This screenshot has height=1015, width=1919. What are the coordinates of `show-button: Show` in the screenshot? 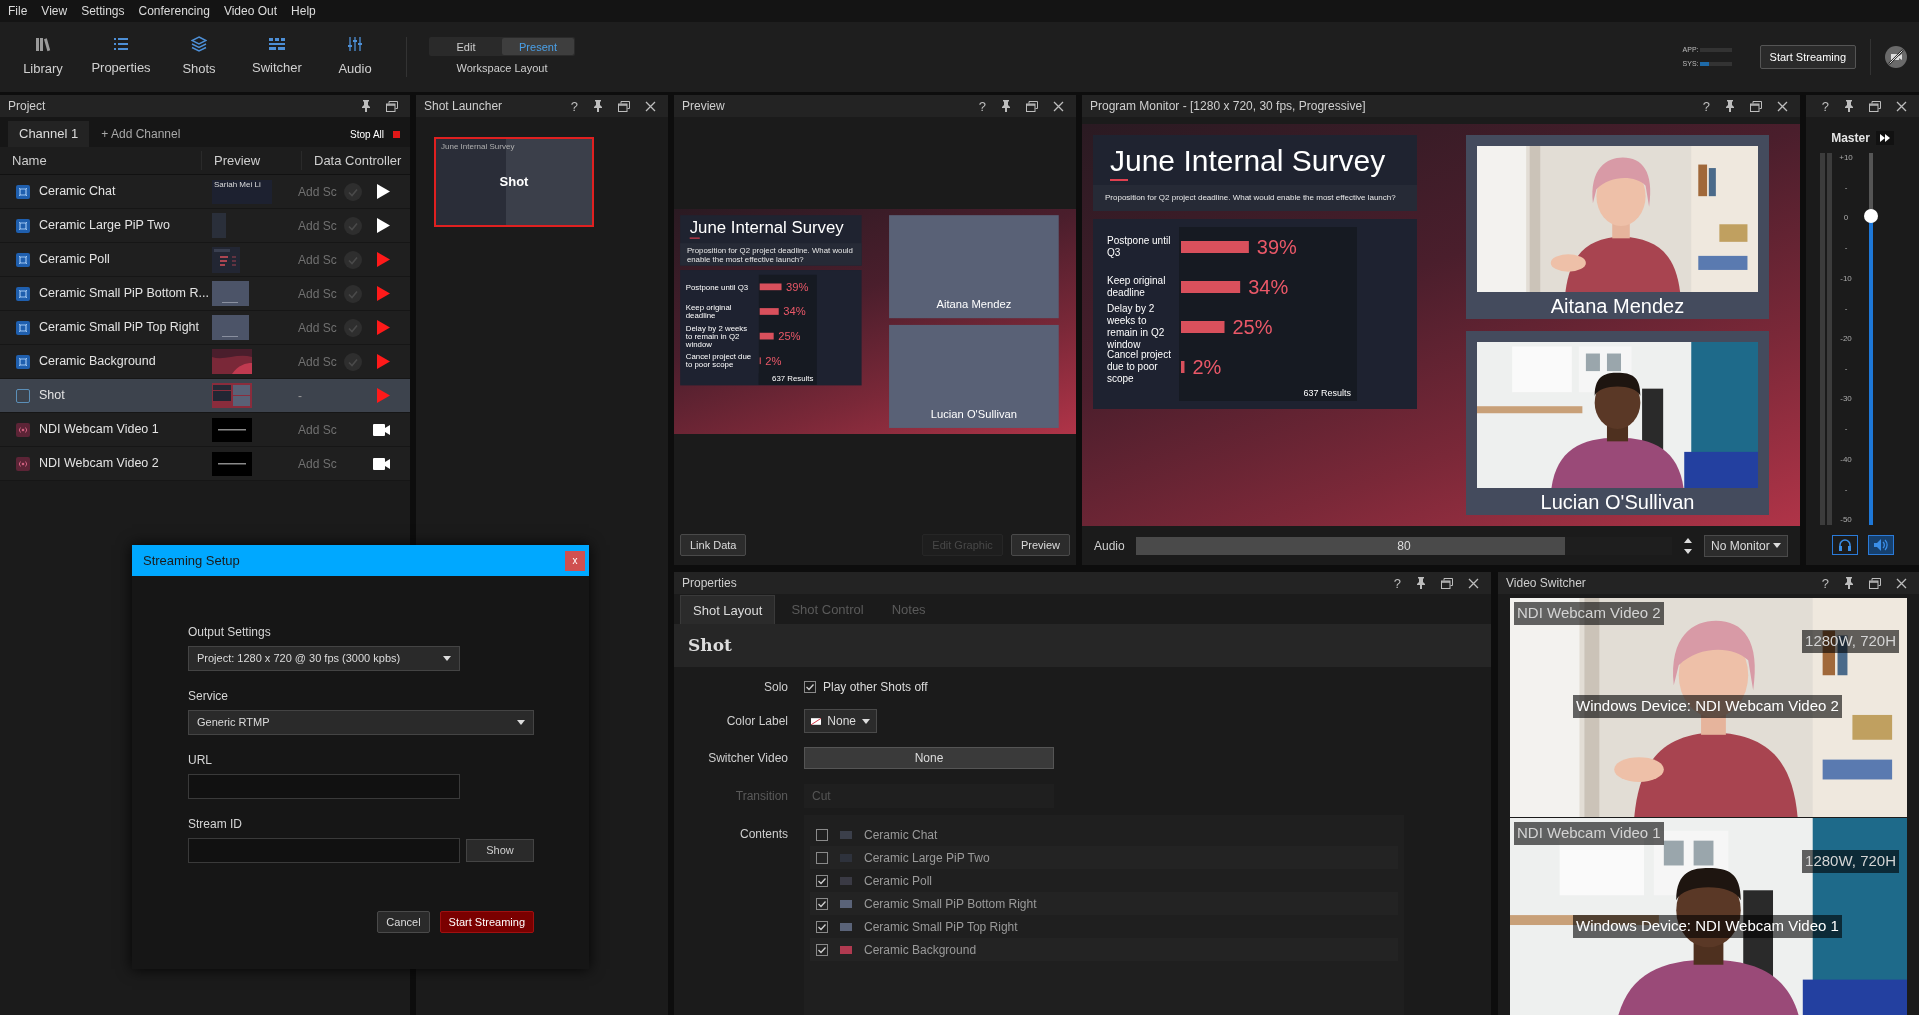 It's located at (500, 850).